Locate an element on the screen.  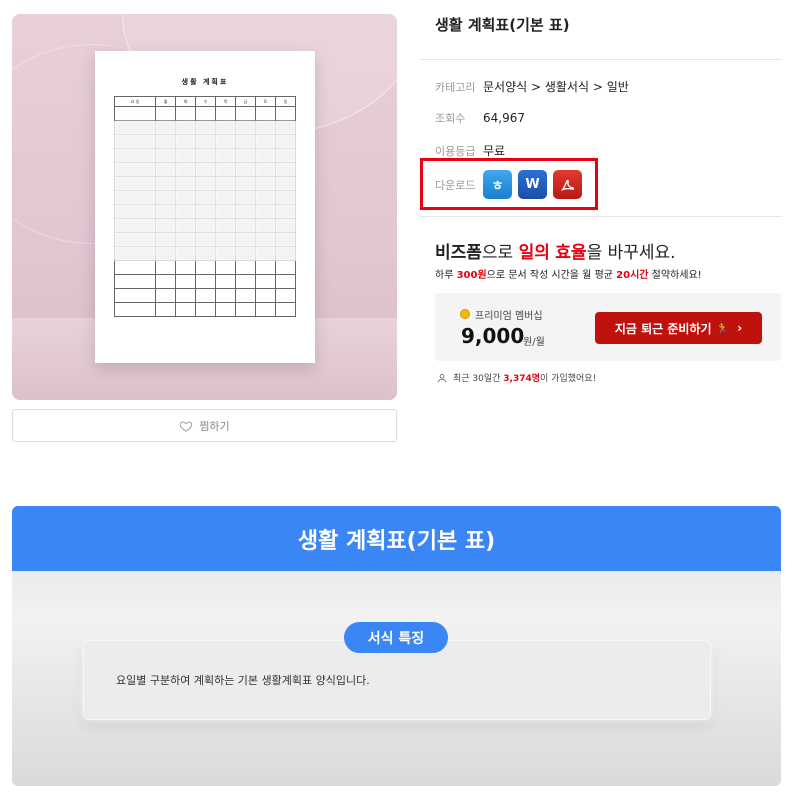
category-row: 카테고리 문서양식 > 생활서식 > 일반 is located at coordinates (532, 86).